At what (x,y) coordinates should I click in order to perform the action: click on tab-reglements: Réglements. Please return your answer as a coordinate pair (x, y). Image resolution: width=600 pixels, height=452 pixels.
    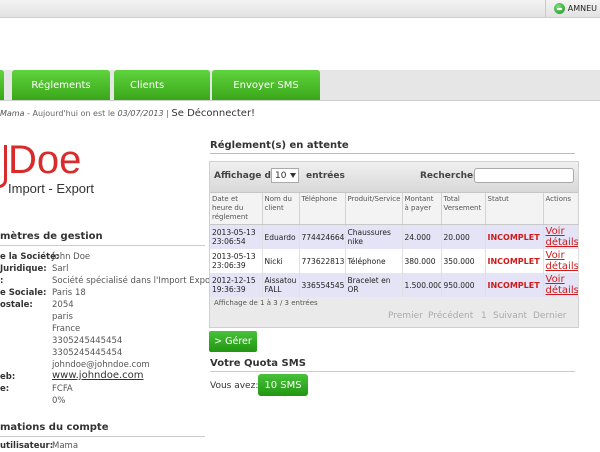
    Looking at the image, I should click on (61, 85).